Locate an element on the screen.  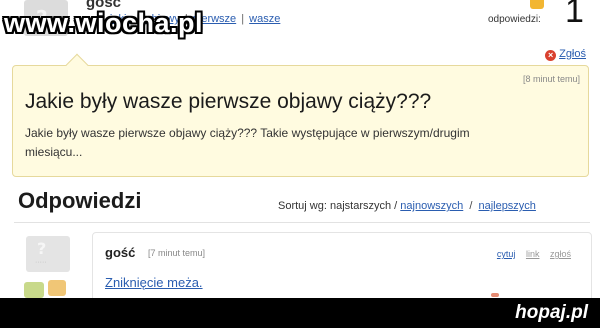
question-panel-pointer is located at coordinates (77, 65).